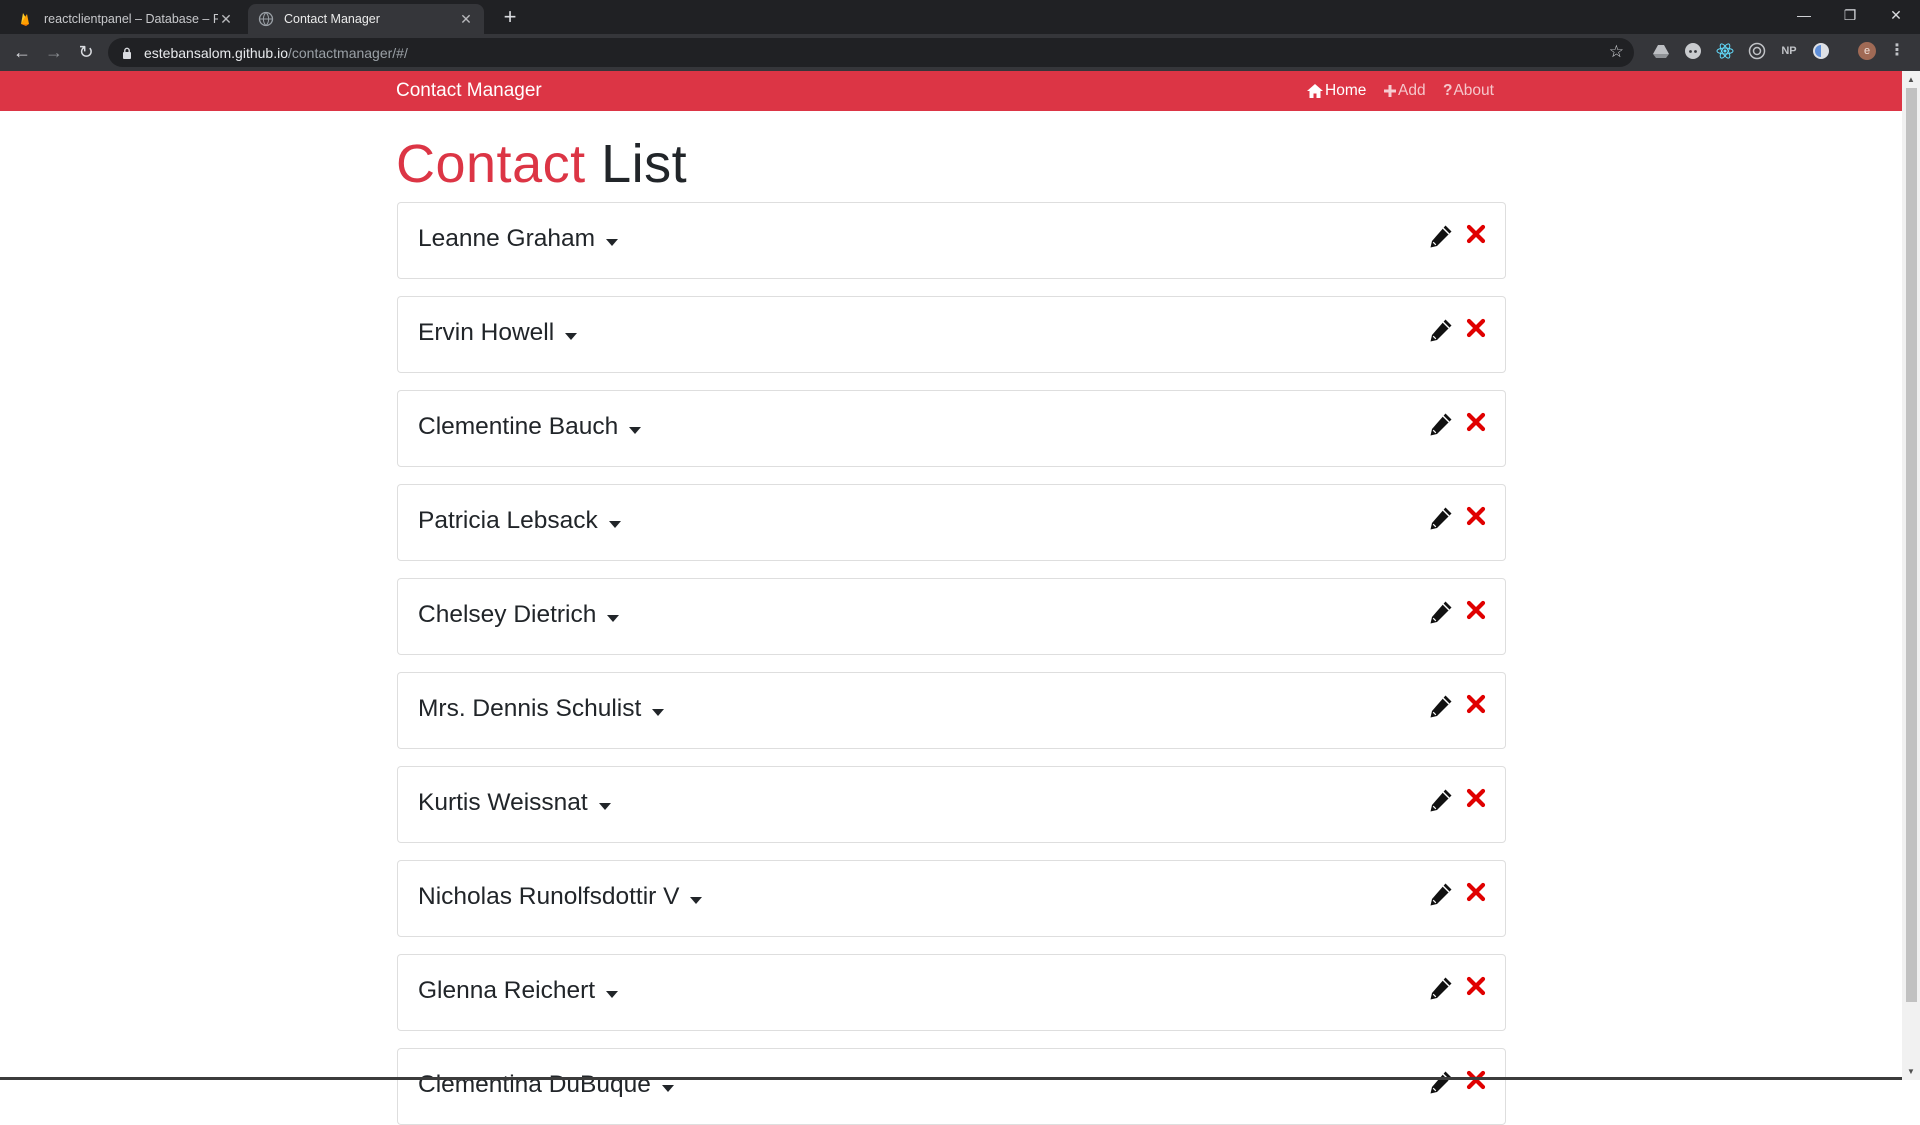  Describe the element at coordinates (266, 19) in the screenshot. I see `globe-icon` at that location.